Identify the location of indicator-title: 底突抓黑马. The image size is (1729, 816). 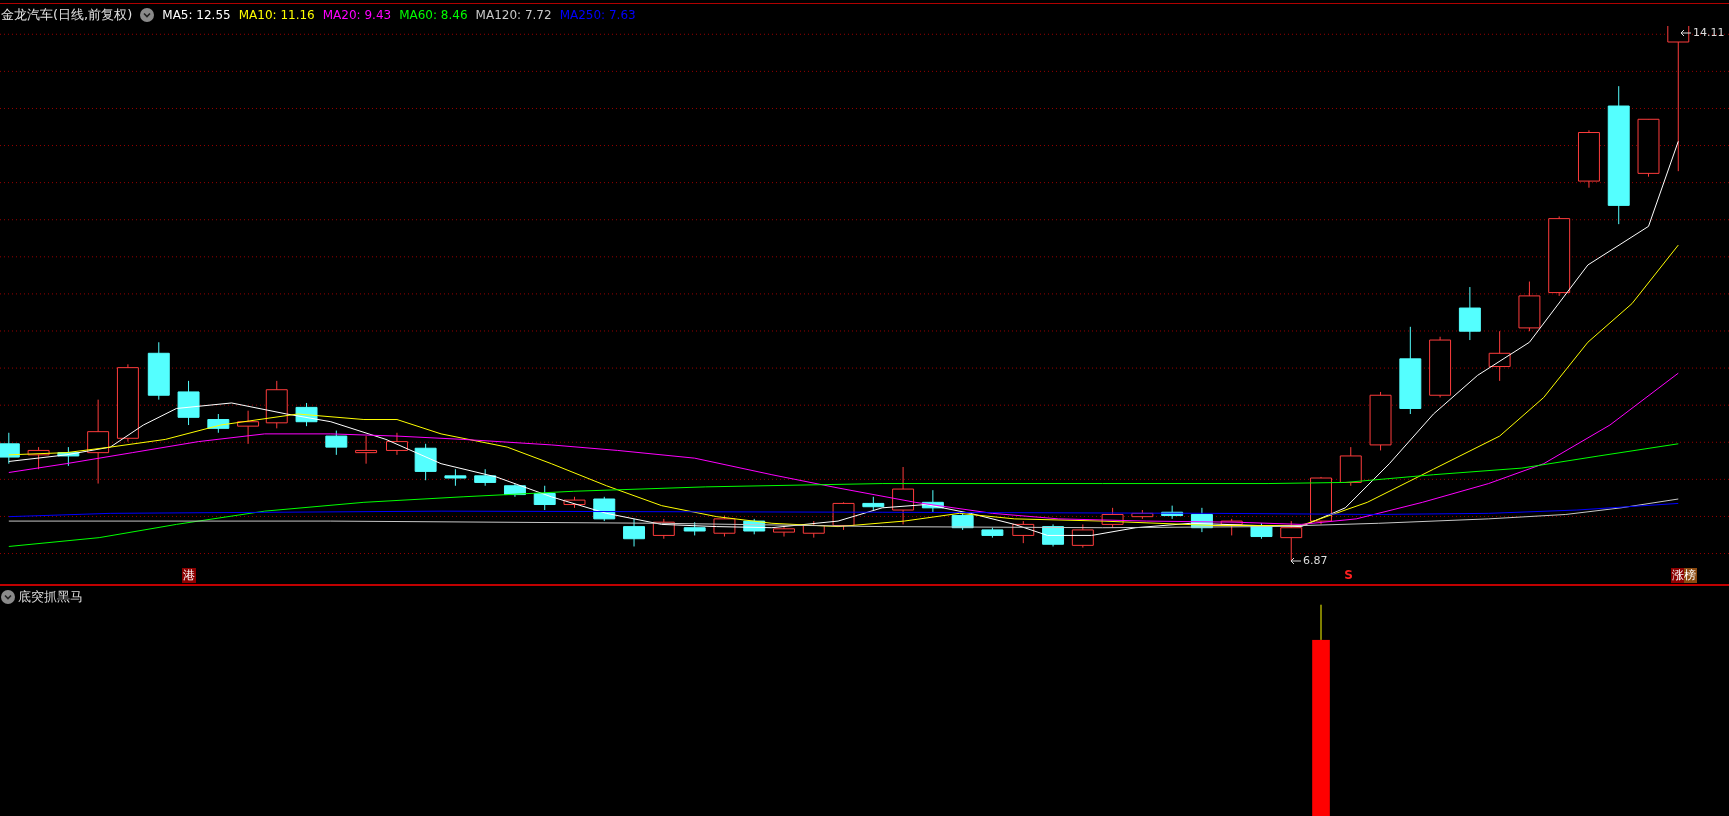
(50, 597).